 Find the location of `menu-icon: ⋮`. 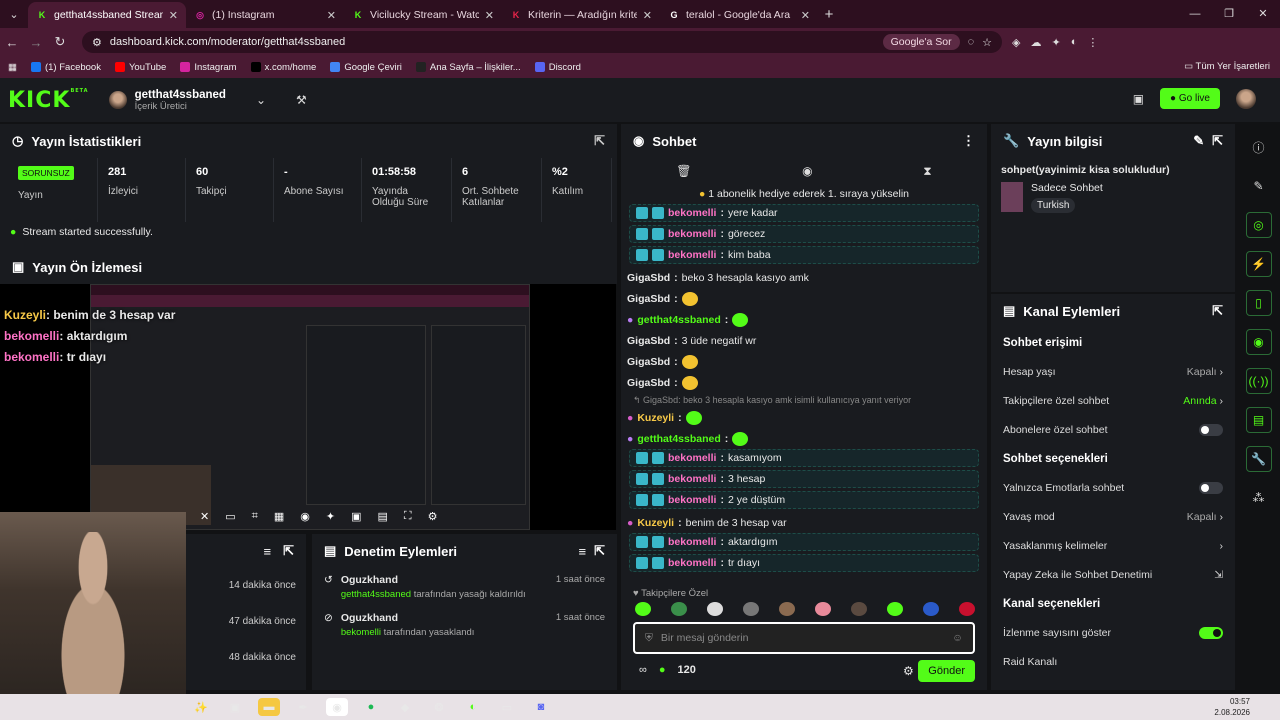

menu-icon: ⋮ is located at coordinates (1092, 42).